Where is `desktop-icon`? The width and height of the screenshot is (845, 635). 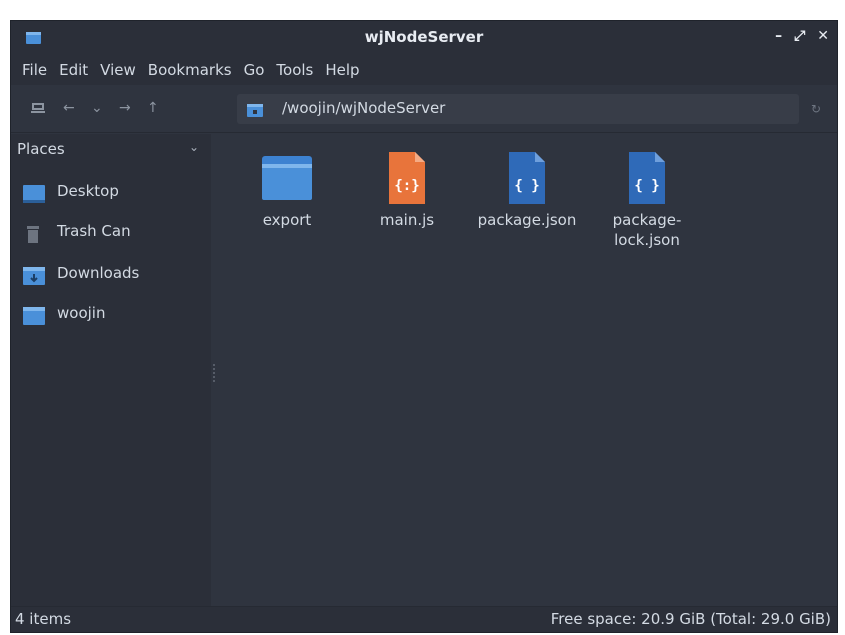
desktop-icon is located at coordinates (34, 194).